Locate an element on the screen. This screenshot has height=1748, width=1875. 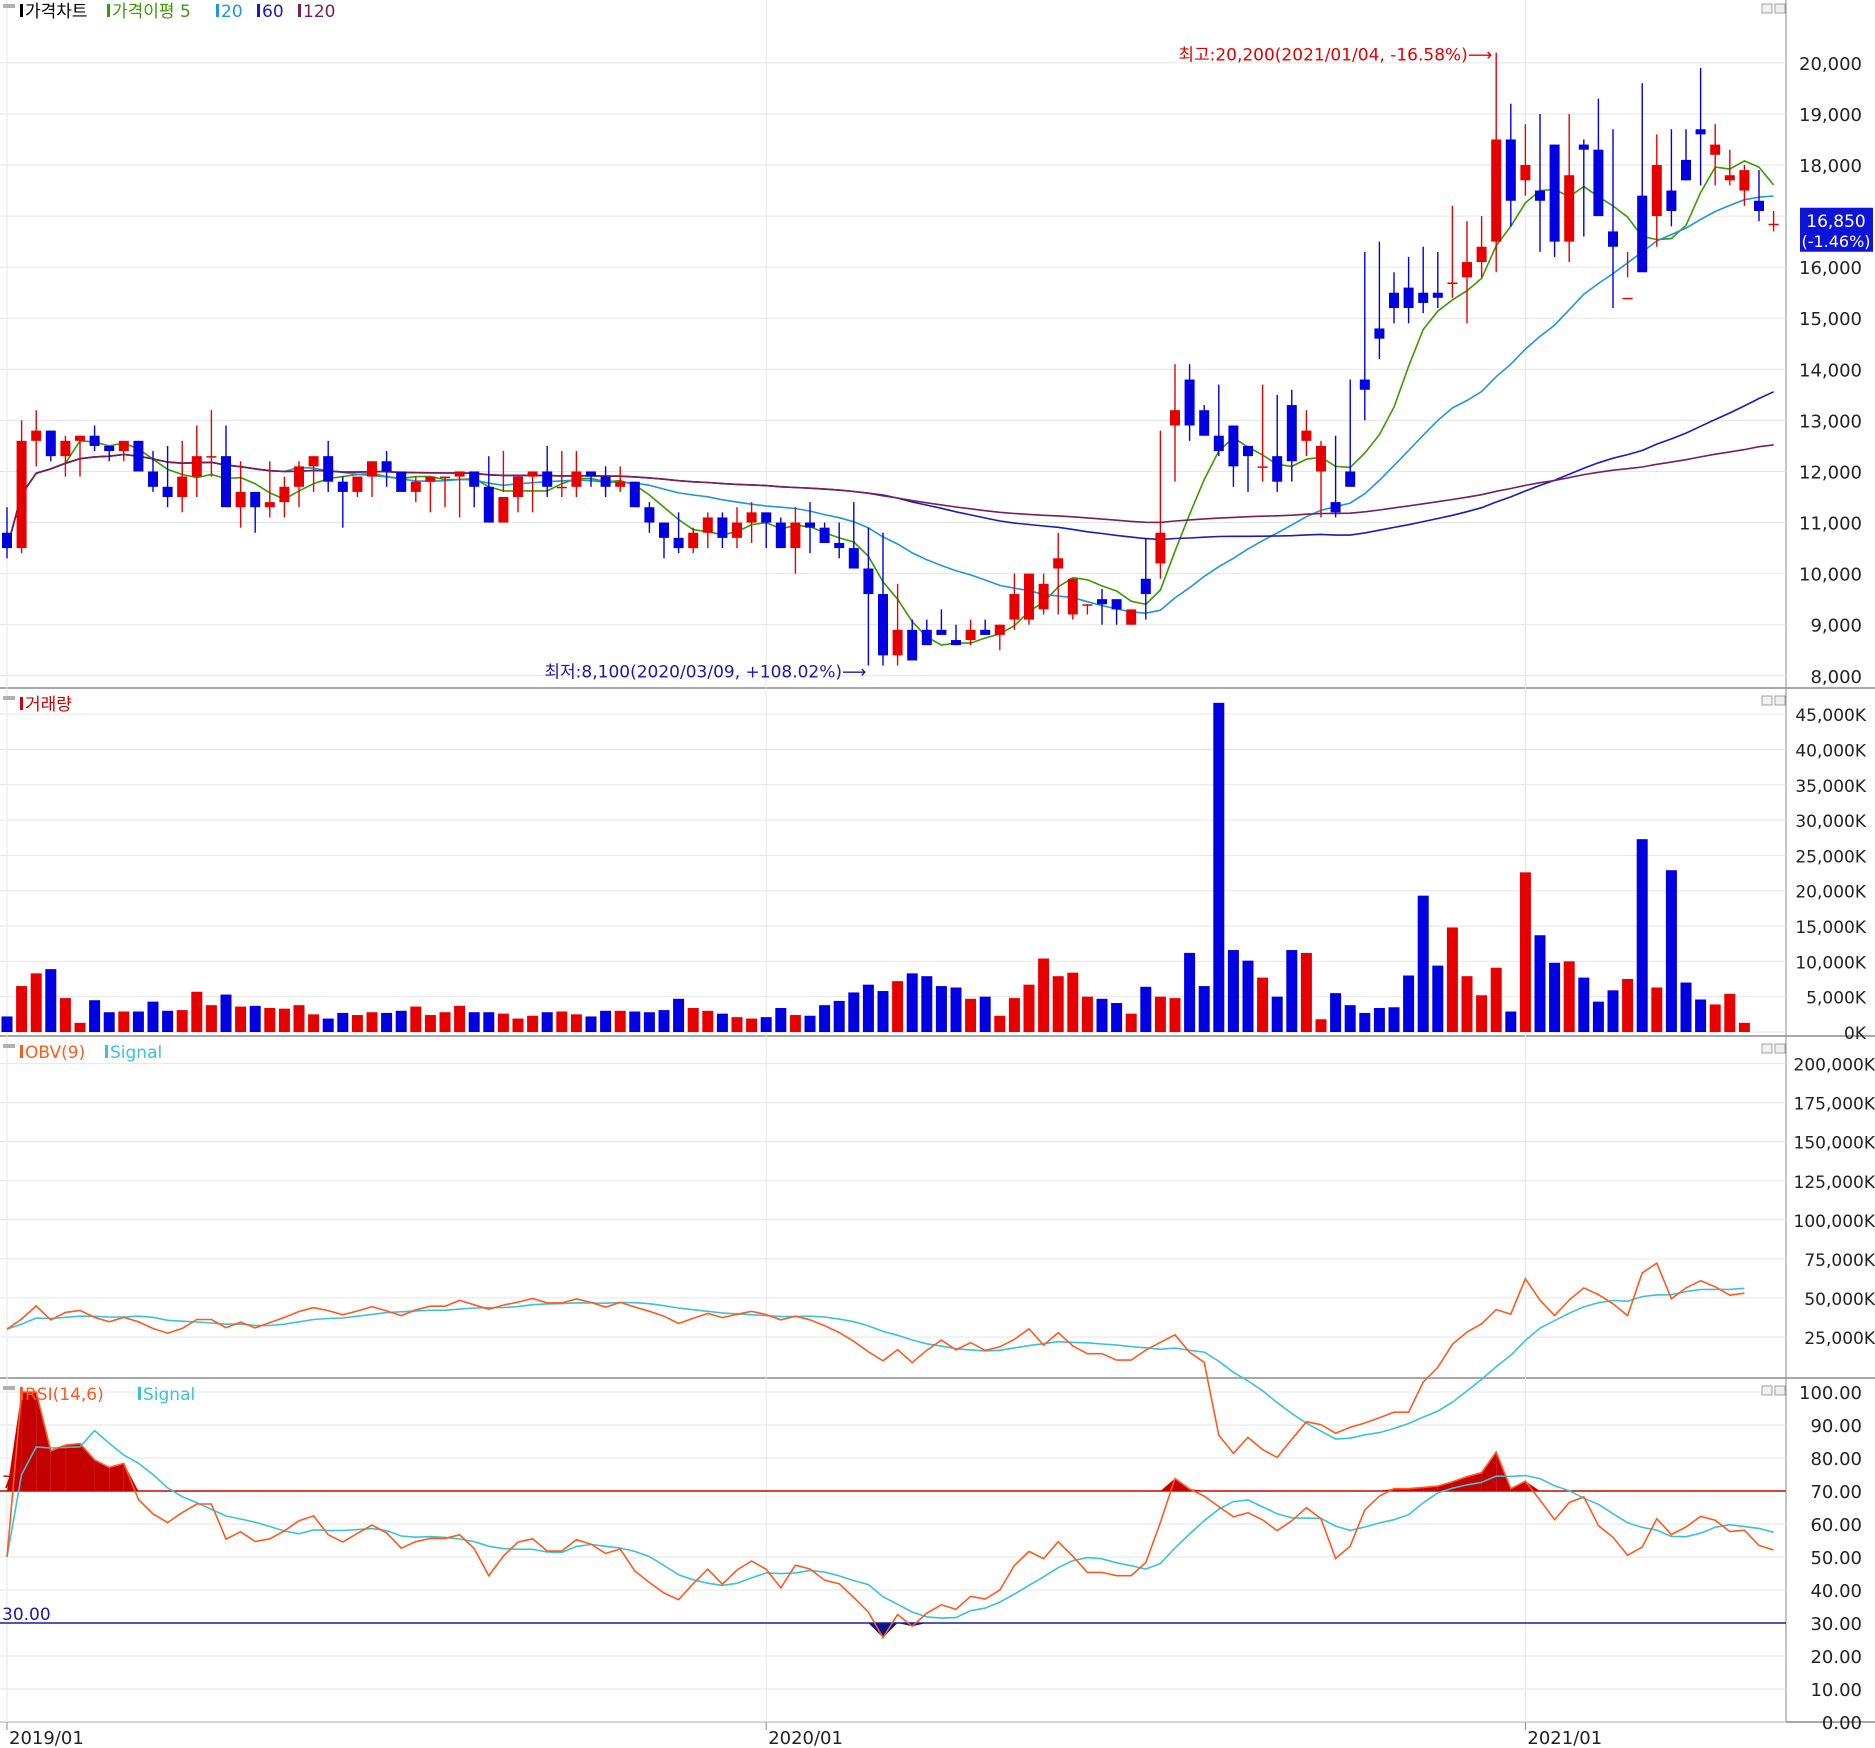
obv-tick-label: 200,000K is located at coordinates (1834, 1066).